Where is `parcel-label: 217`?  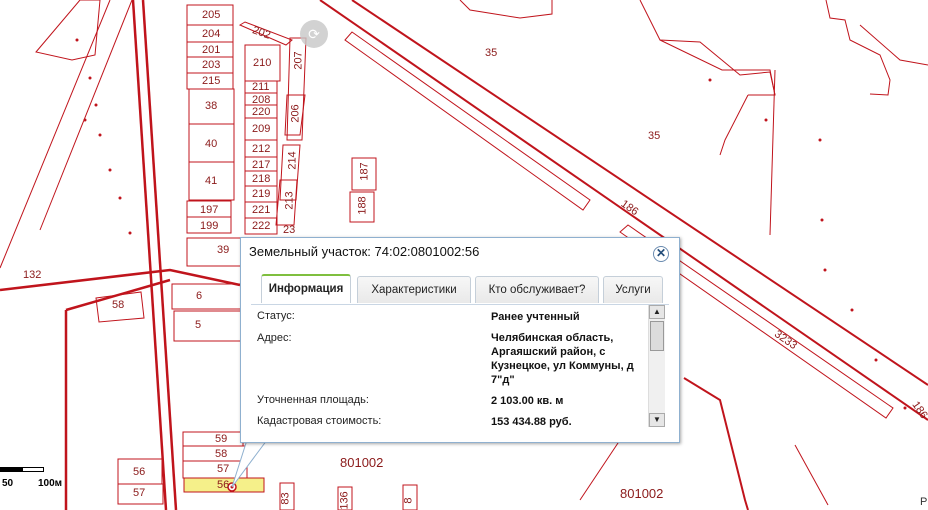 parcel-label: 217 is located at coordinates (261, 165).